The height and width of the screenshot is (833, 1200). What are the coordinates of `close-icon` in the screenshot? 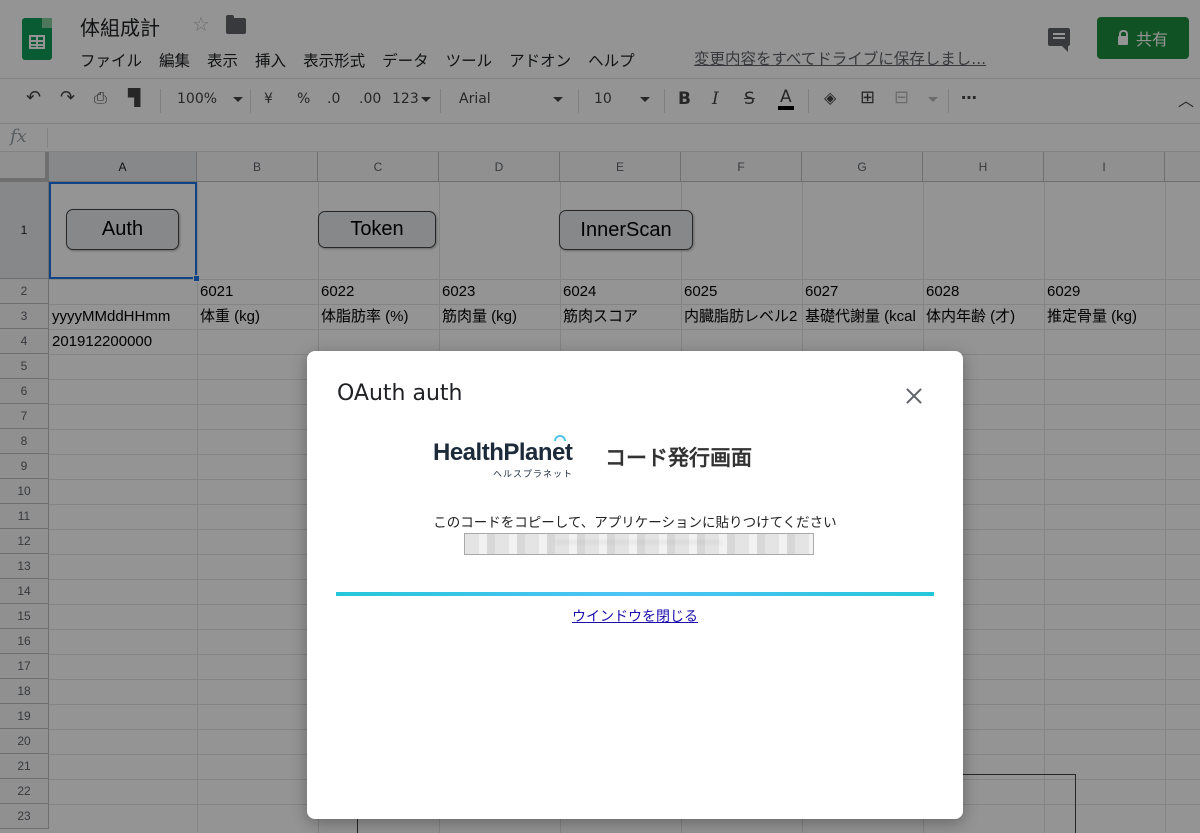 It's located at (914, 396).